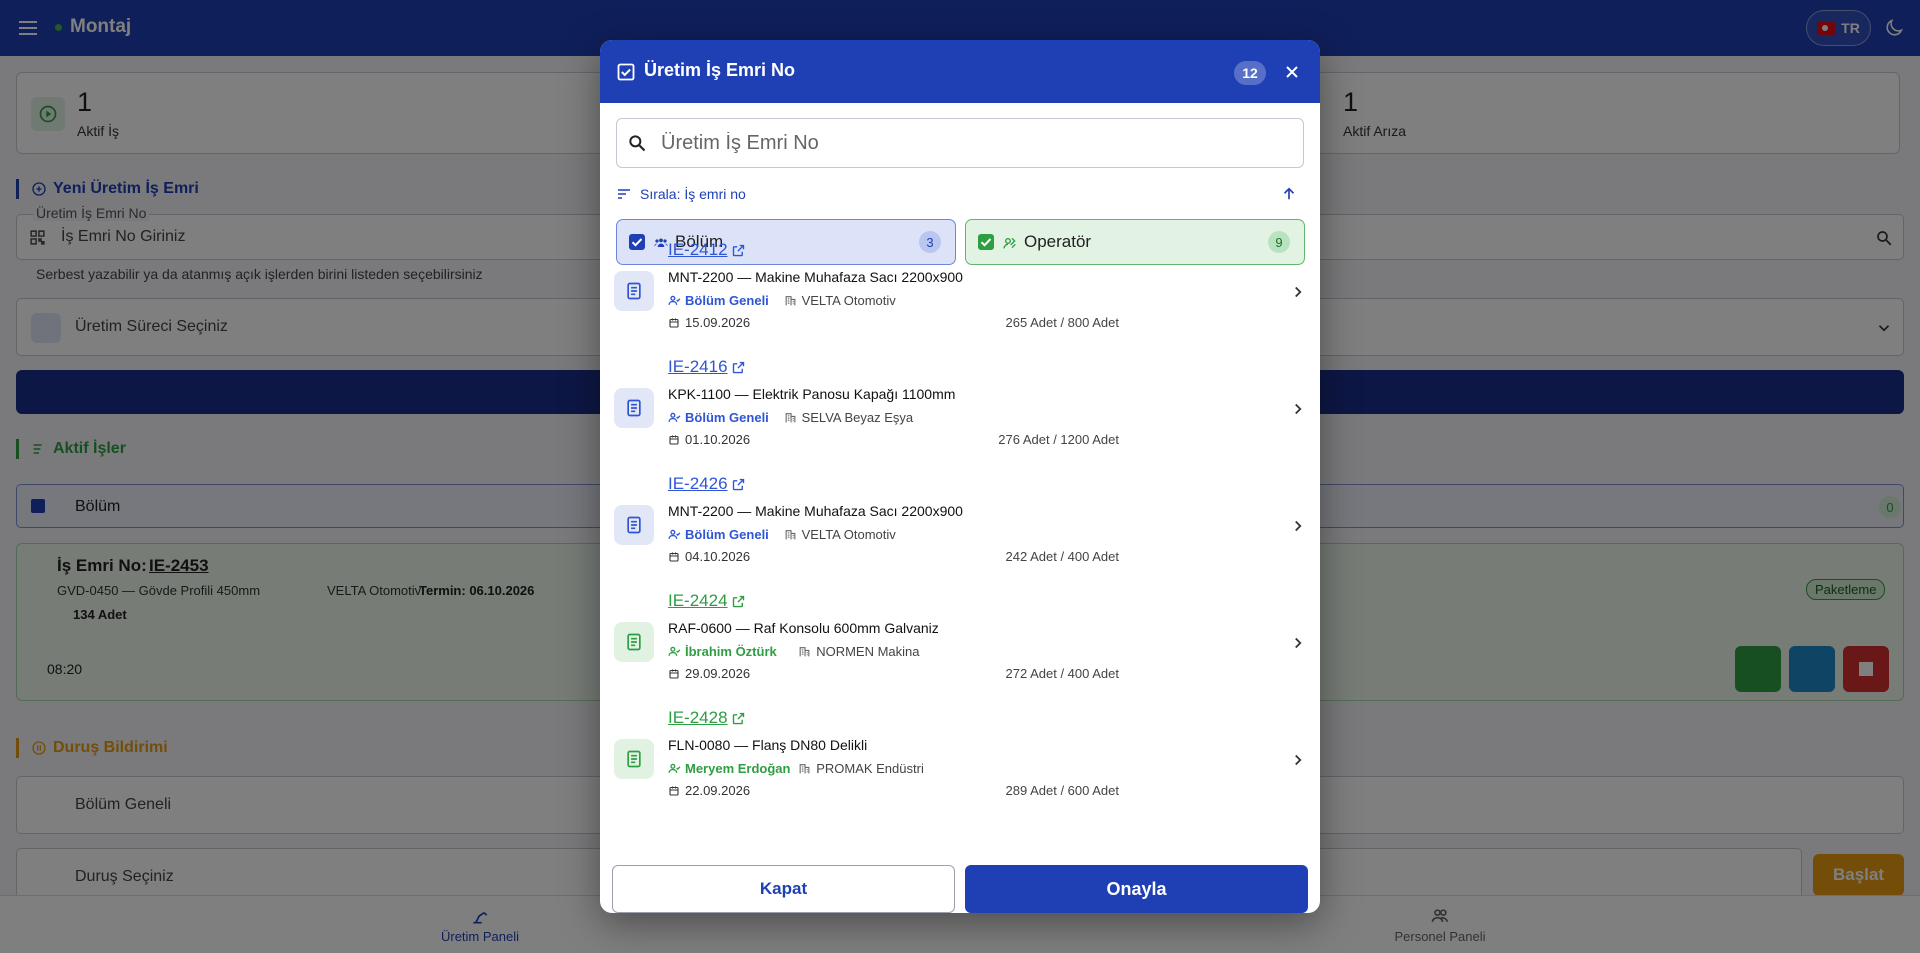 Image resolution: width=1920 pixels, height=953 pixels. I want to click on sort-icon, so click(624, 194).